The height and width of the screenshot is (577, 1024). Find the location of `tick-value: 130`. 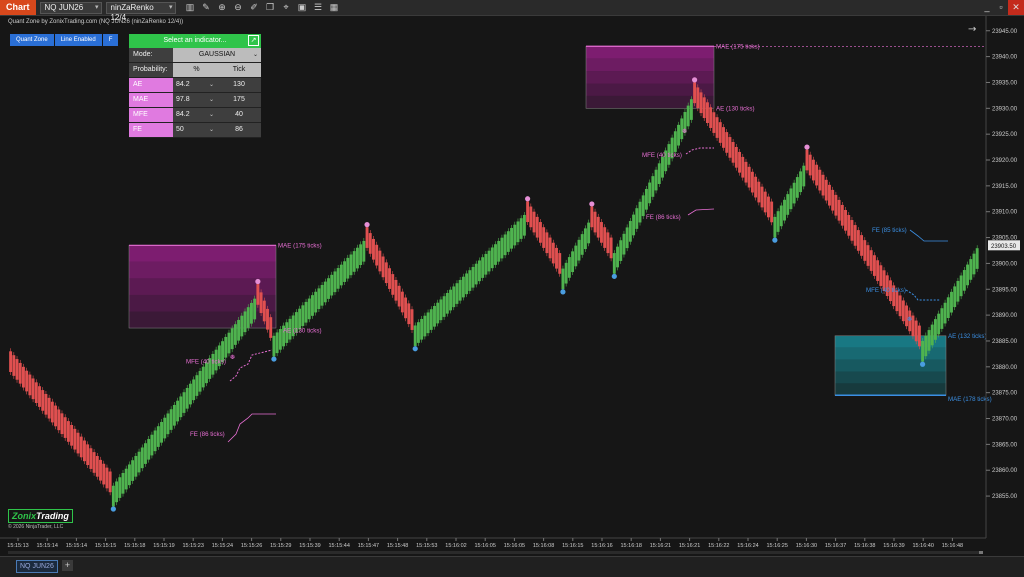

tick-value: 130 is located at coordinates (239, 85).